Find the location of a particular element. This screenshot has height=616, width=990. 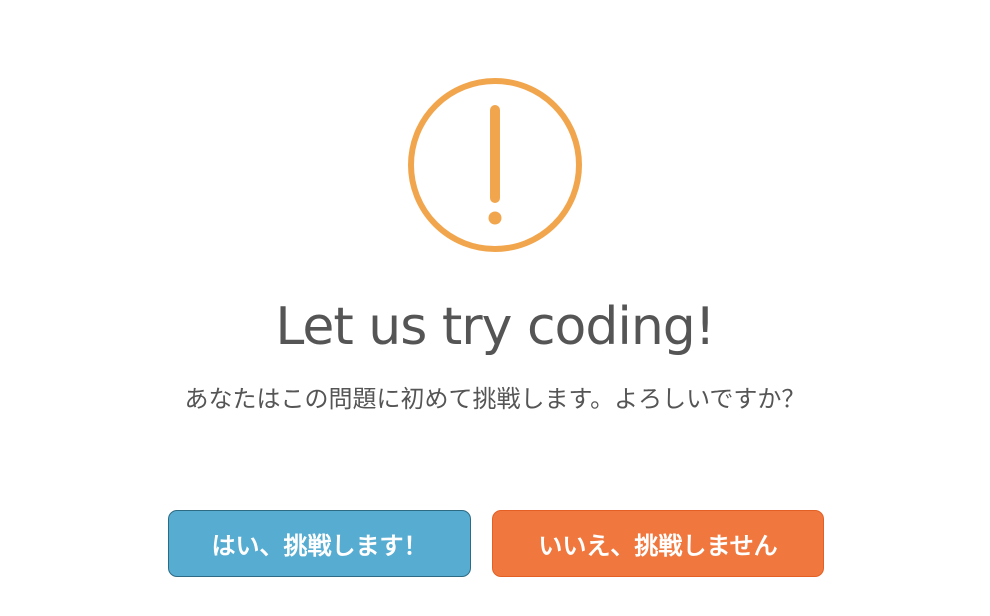

confirm-button: はい、挑戦します！ is located at coordinates (319, 543).